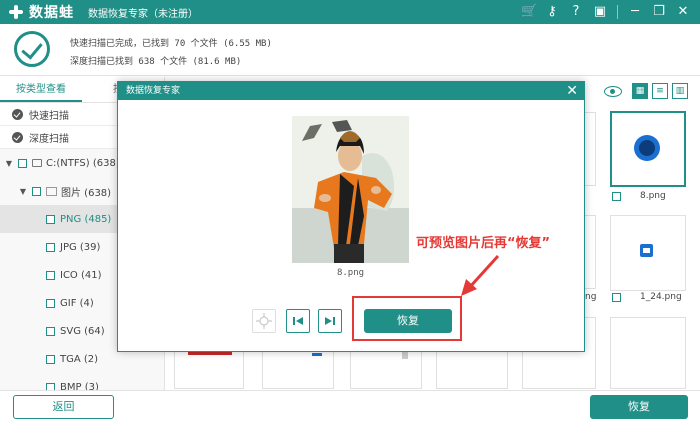 This screenshot has height=428, width=700. I want to click on drive-icon, so click(37, 163).